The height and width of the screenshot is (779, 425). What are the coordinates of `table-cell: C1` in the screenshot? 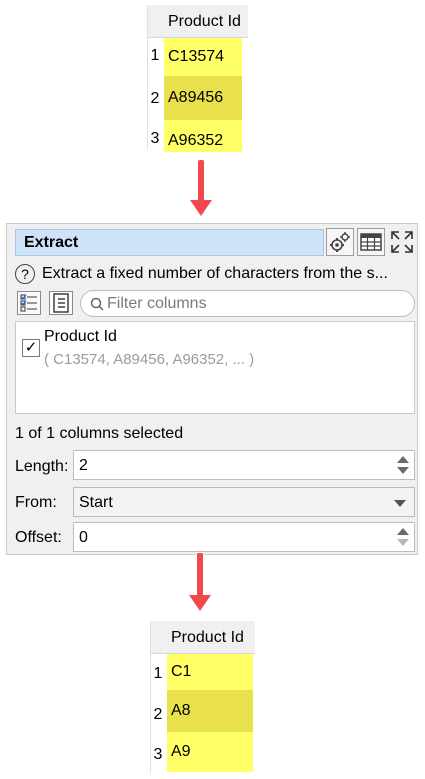 It's located at (210, 672).